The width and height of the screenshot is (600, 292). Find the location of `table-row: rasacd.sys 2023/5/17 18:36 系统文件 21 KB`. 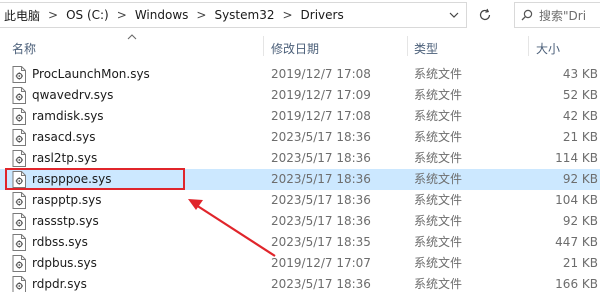

table-row: rasacd.sys 2023/5/17 18:36 系统文件 21 KB is located at coordinates (300, 137).